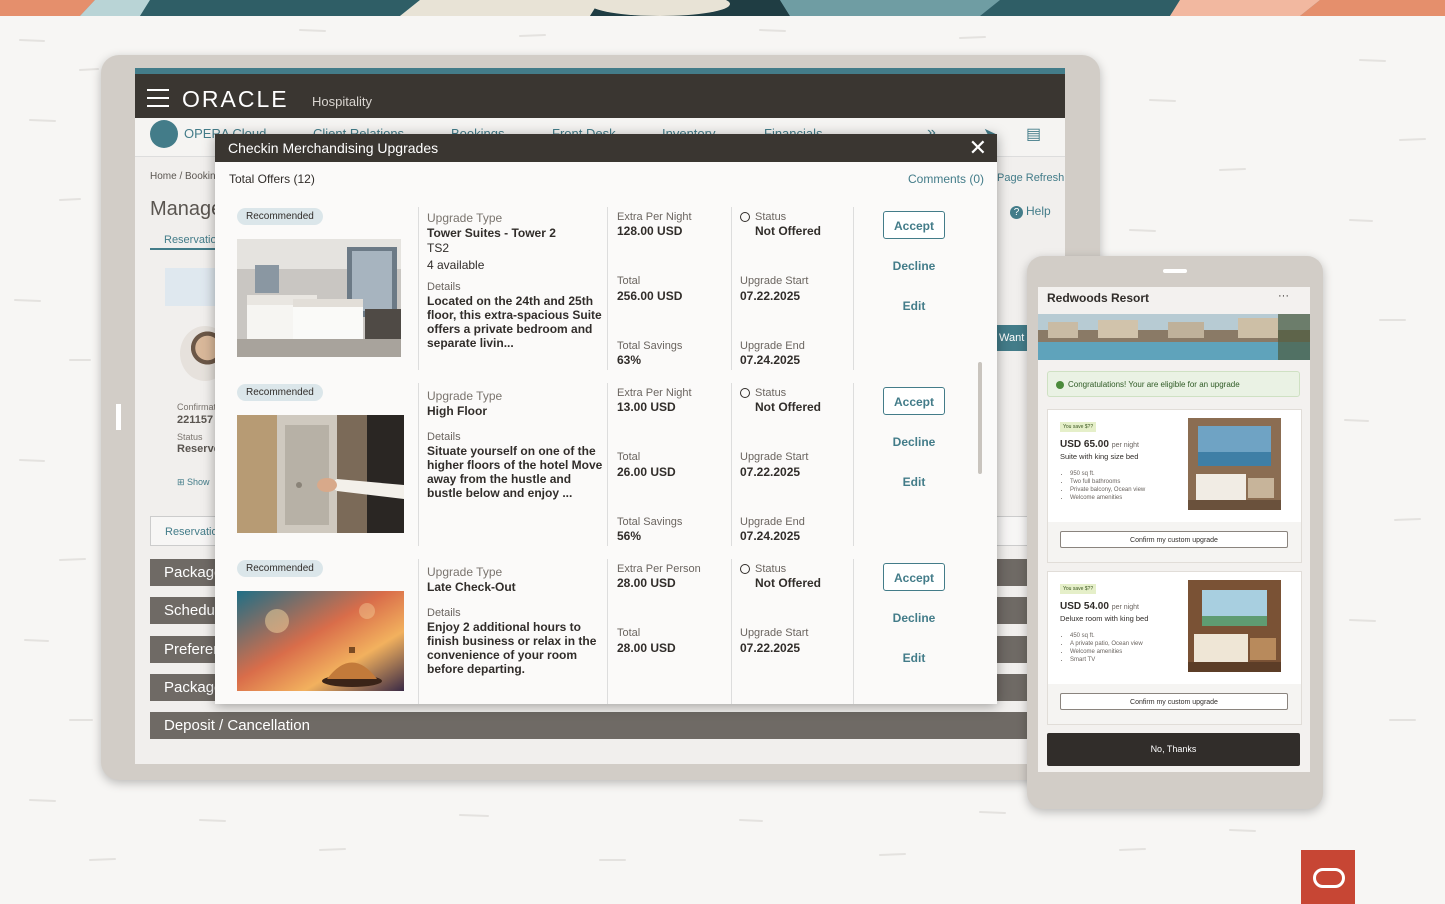 Image resolution: width=1445 pixels, height=904 pixels. Describe the element at coordinates (193, 482) in the screenshot. I see `show-more-link: ⊞ Show` at that location.